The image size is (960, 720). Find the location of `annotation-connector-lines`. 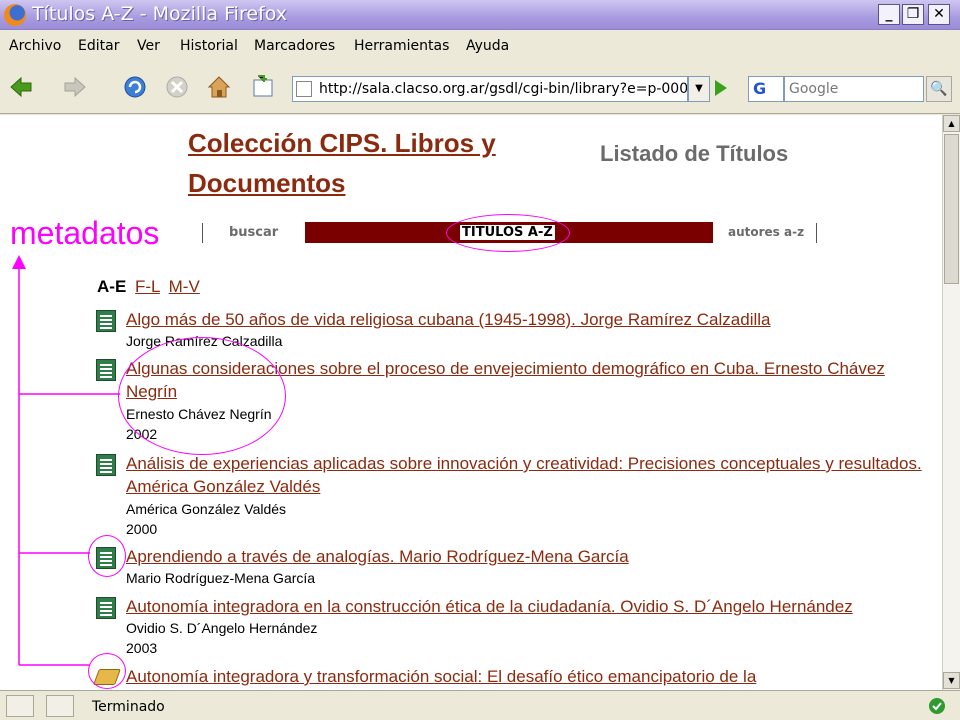

annotation-connector-lines is located at coordinates (66, 460).